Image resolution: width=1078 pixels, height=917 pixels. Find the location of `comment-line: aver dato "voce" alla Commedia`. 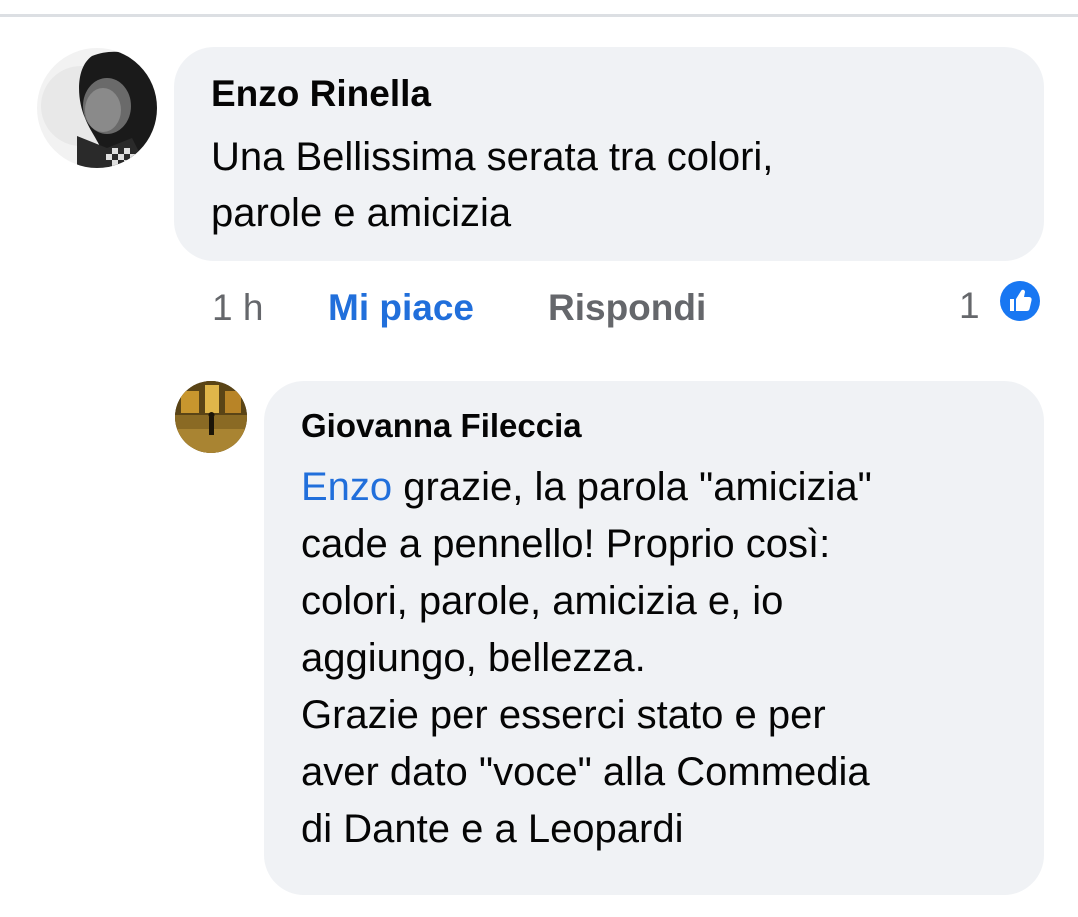

comment-line: aver dato "voce" alla Commedia is located at coordinates (585, 772).